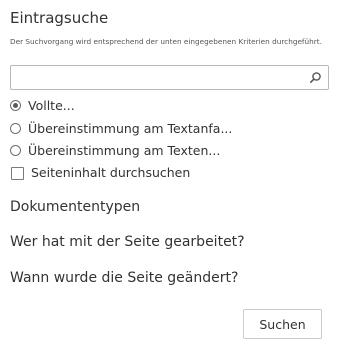 The width and height of the screenshot is (337, 354). What do you see at coordinates (156, 77) in the screenshot?
I see `search-input` at bounding box center [156, 77].